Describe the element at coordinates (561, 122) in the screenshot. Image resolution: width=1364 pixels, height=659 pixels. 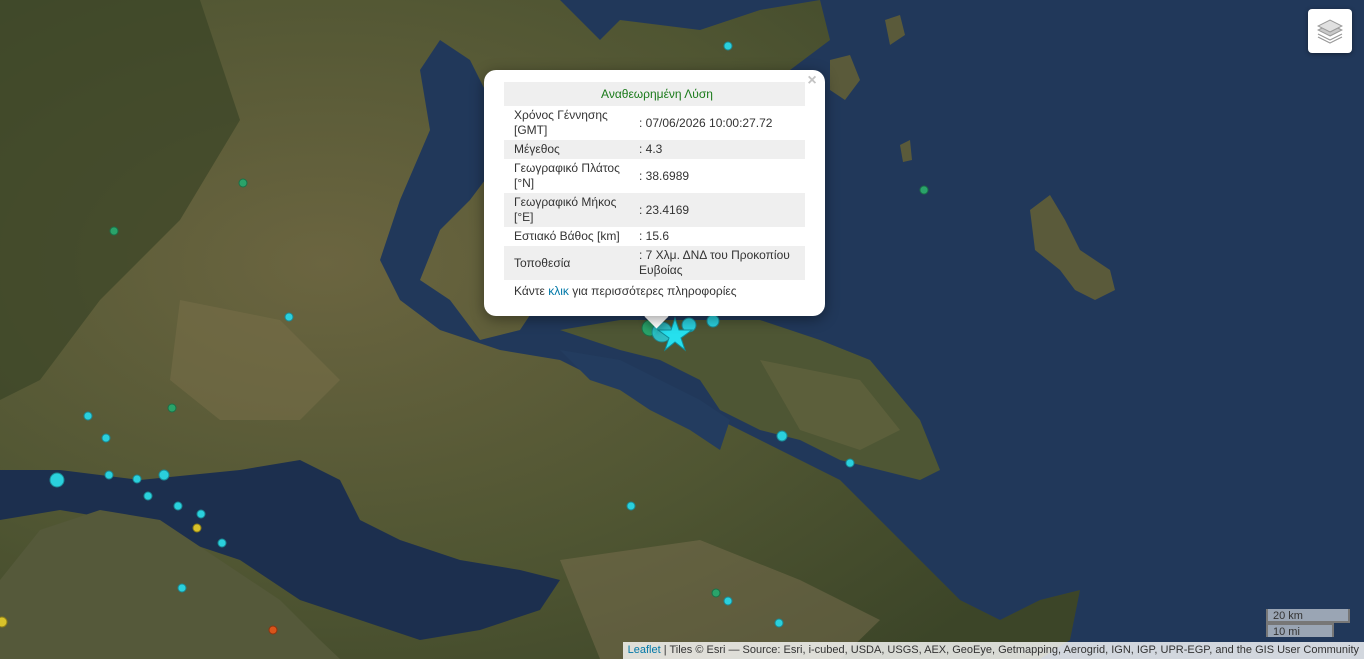
I see `info-label: Χρόνος Γέννησης [GMT]` at that location.